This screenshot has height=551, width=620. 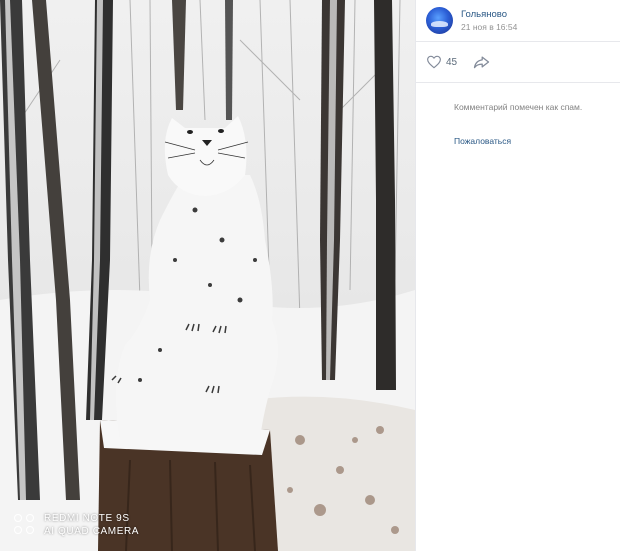 What do you see at coordinates (518, 62) in the screenshot?
I see `post-actions: 45` at bounding box center [518, 62].